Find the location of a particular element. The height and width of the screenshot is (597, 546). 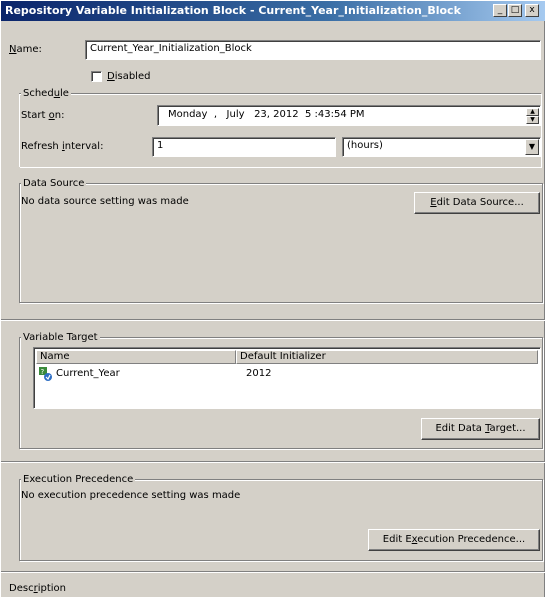

disabled-checkbox is located at coordinates (96, 76).